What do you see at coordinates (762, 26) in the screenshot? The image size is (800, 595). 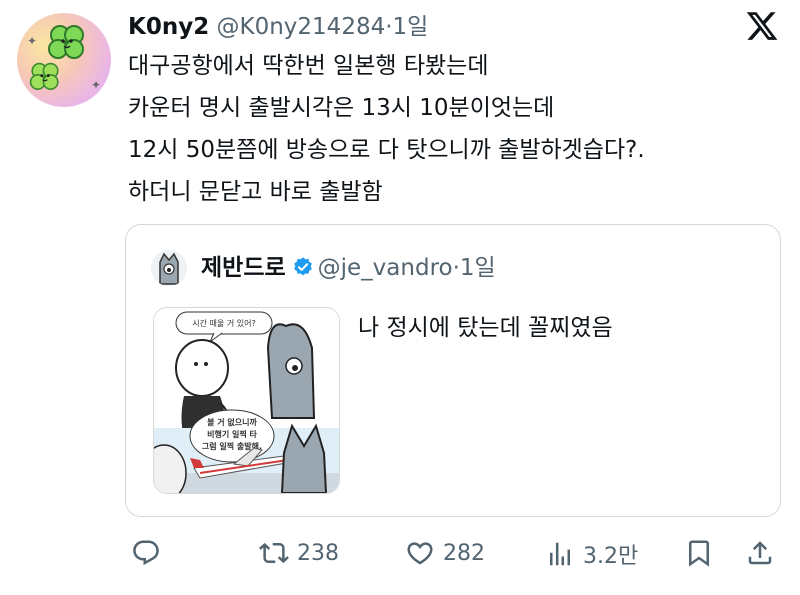 I see `x-logo-icon` at bounding box center [762, 26].